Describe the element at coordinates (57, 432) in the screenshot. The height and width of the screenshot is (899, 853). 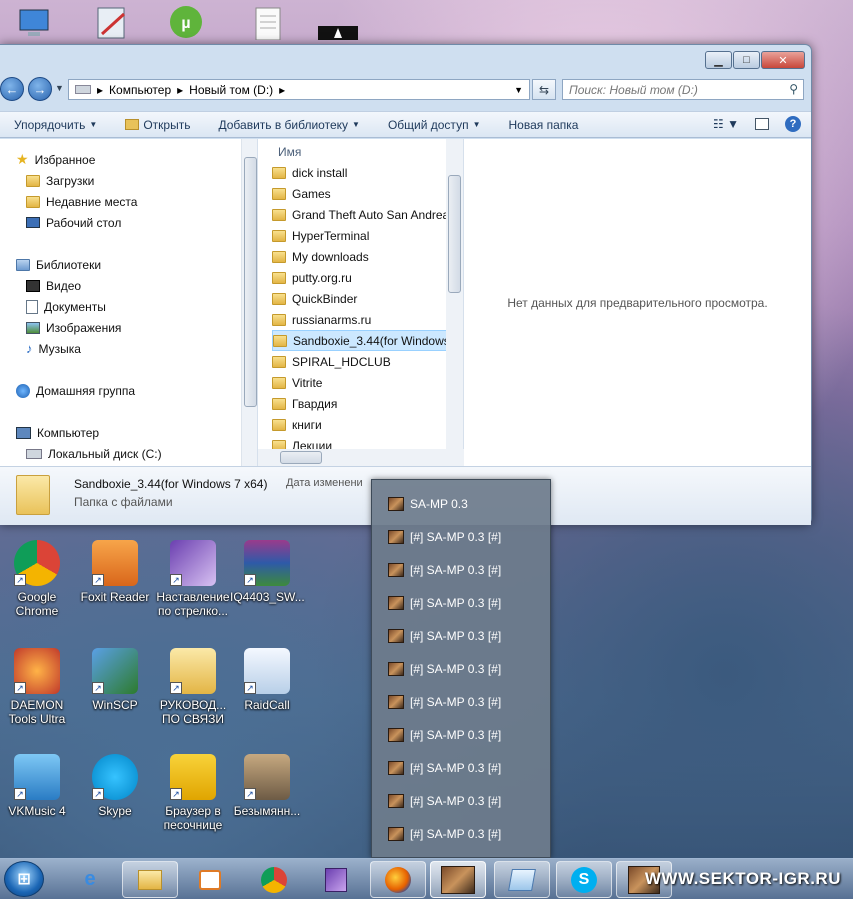
I see `nav-computer: Компьютер` at that location.